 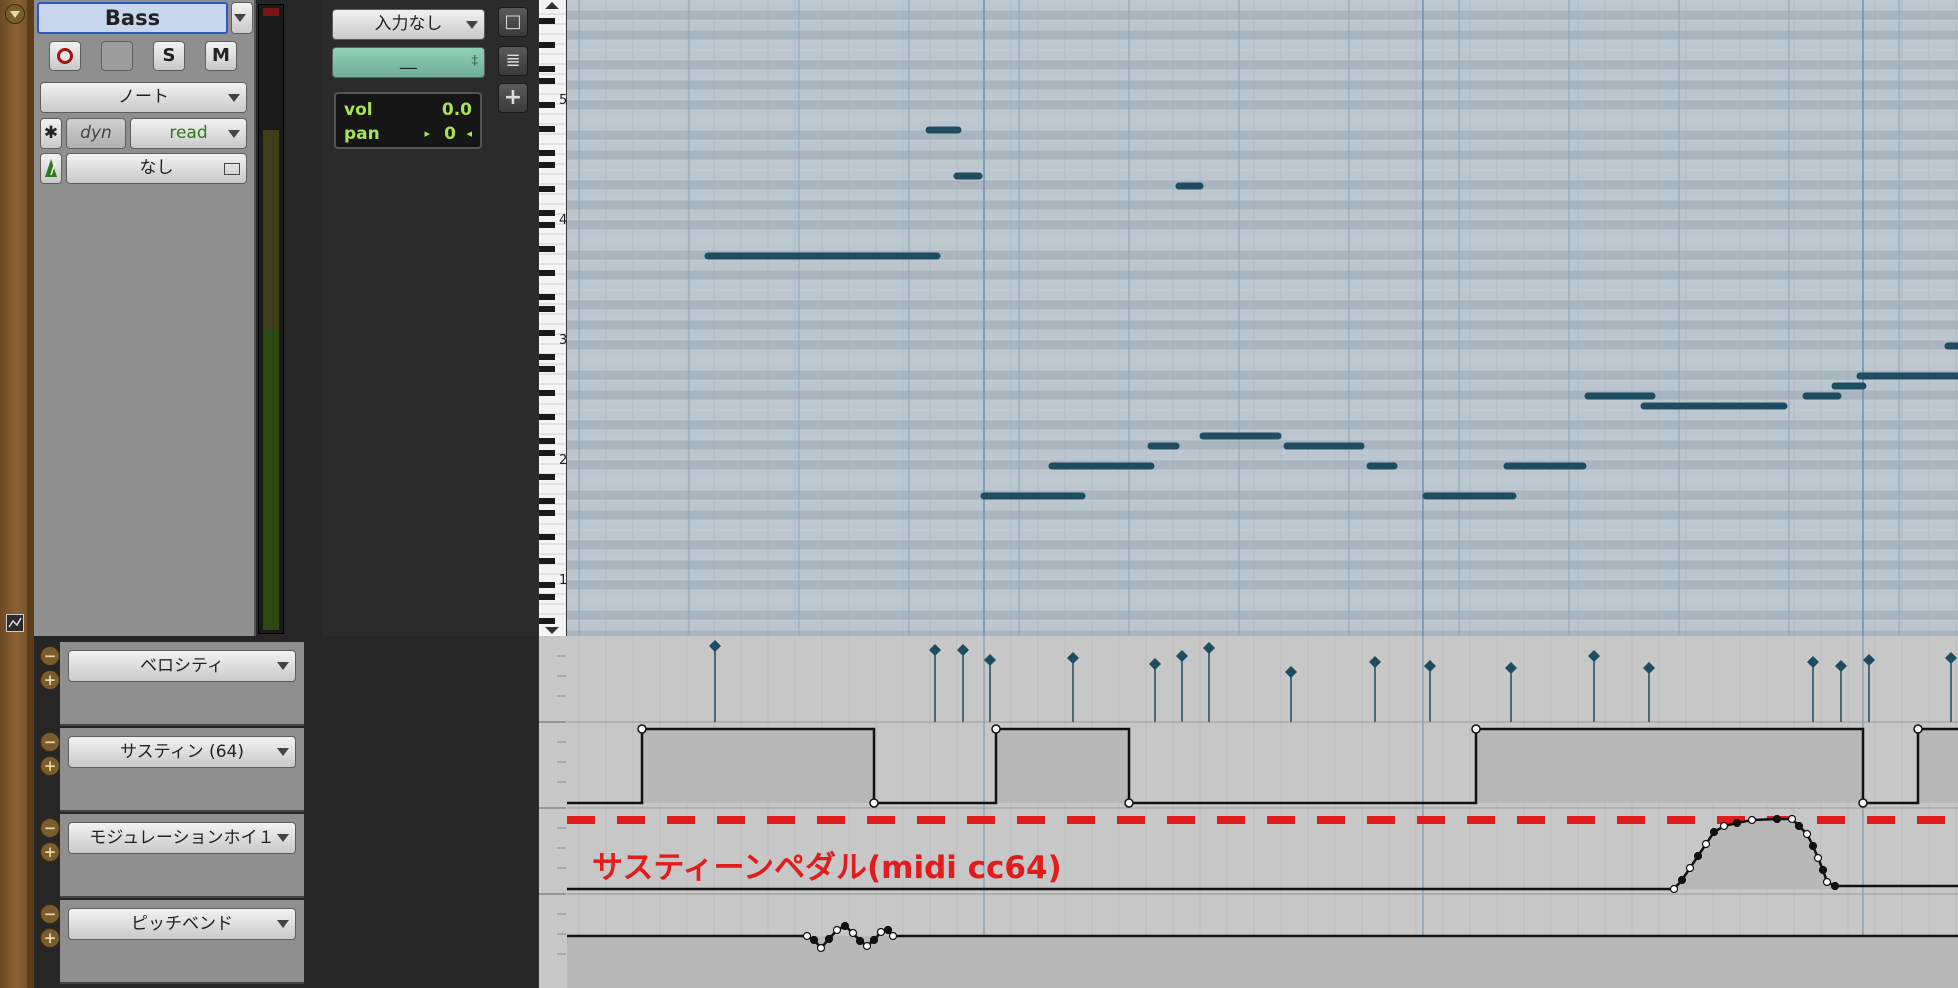 I want to click on pan-row: pan 0 ◂ ▸, so click(x=408, y=134).